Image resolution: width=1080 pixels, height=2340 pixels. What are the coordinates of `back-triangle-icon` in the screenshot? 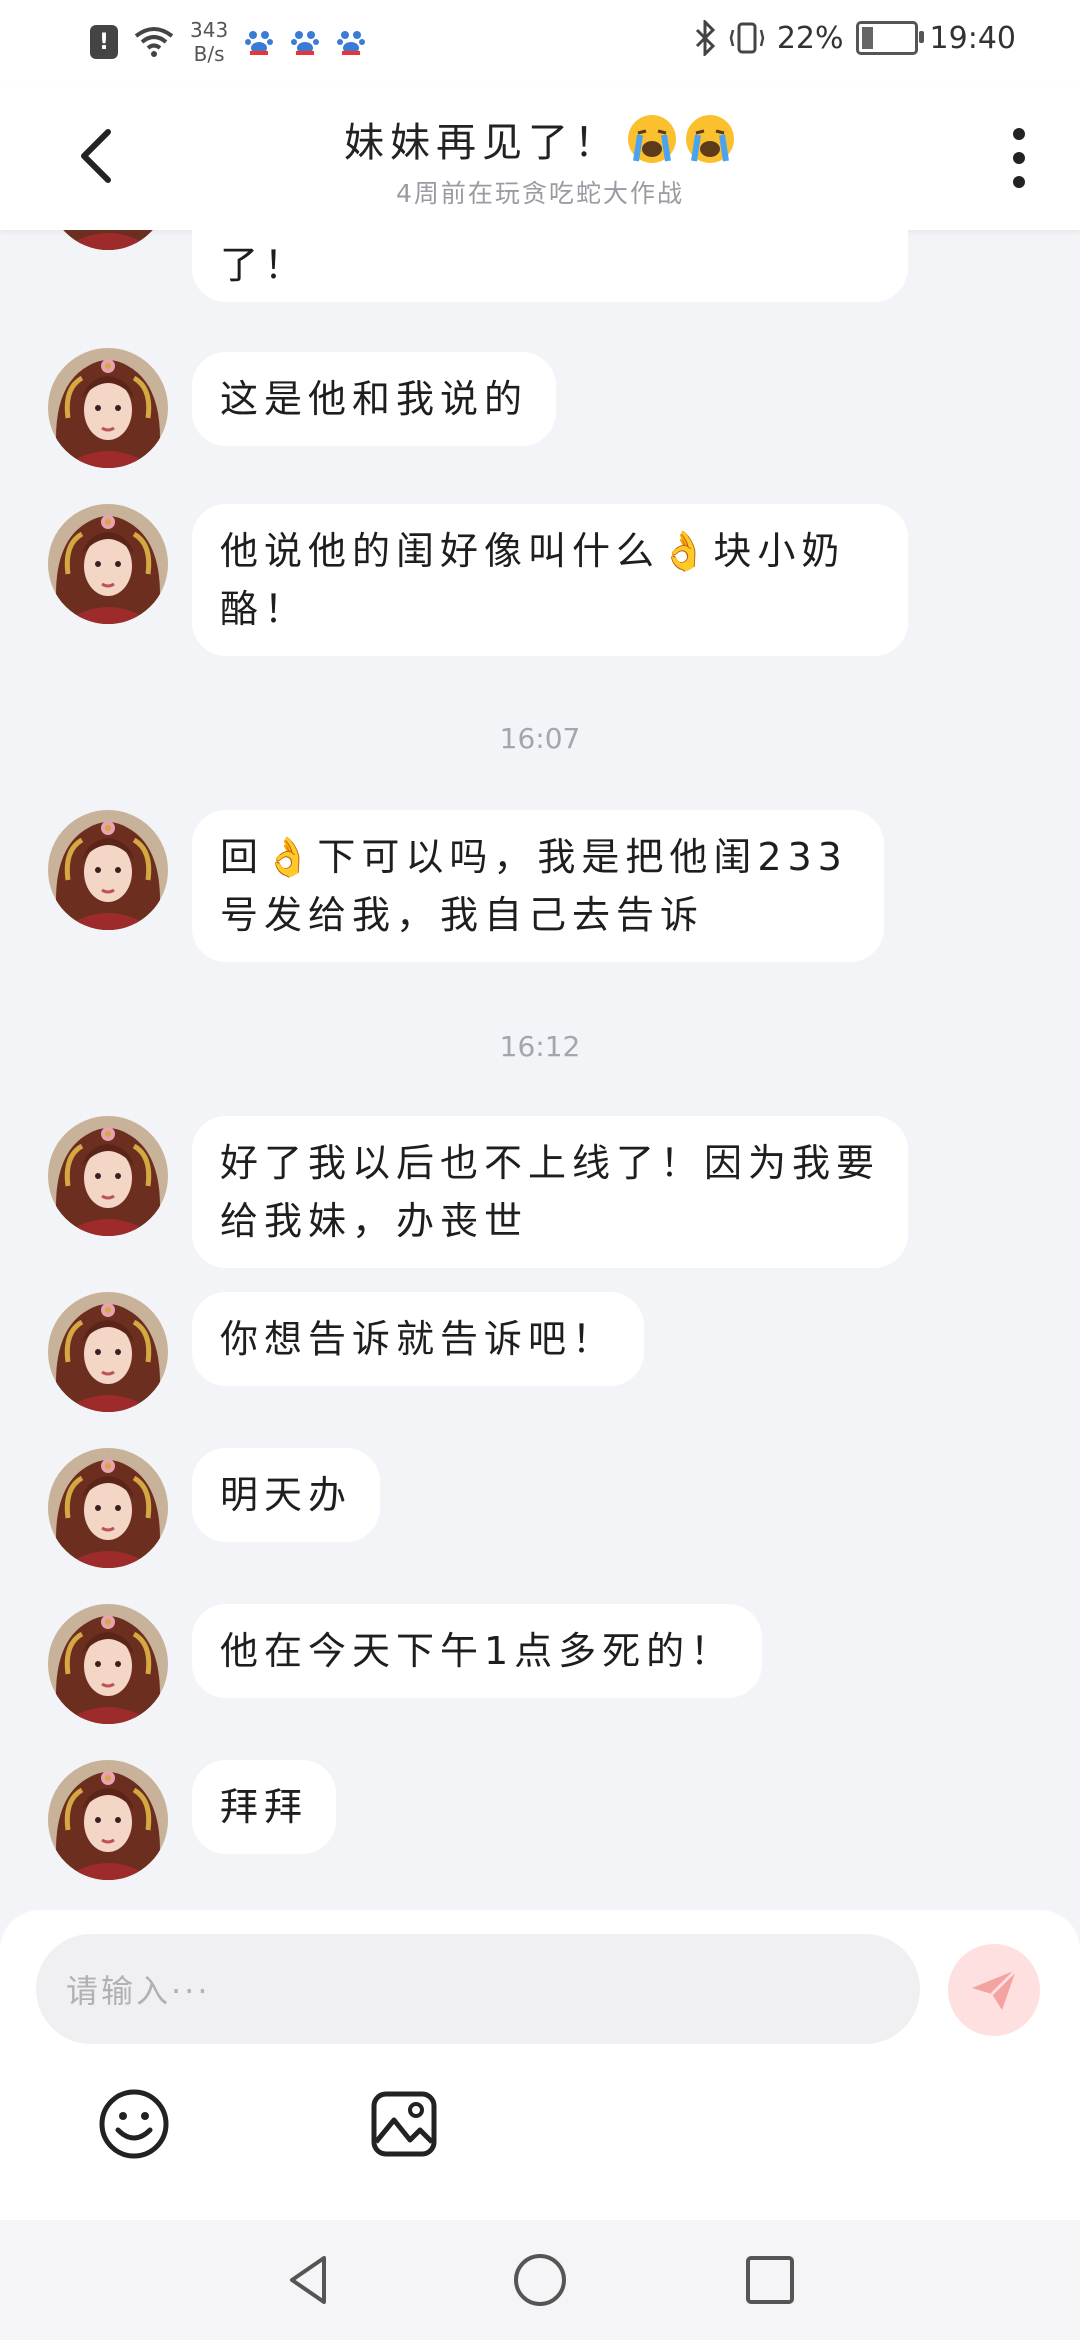 It's located at (310, 2280).